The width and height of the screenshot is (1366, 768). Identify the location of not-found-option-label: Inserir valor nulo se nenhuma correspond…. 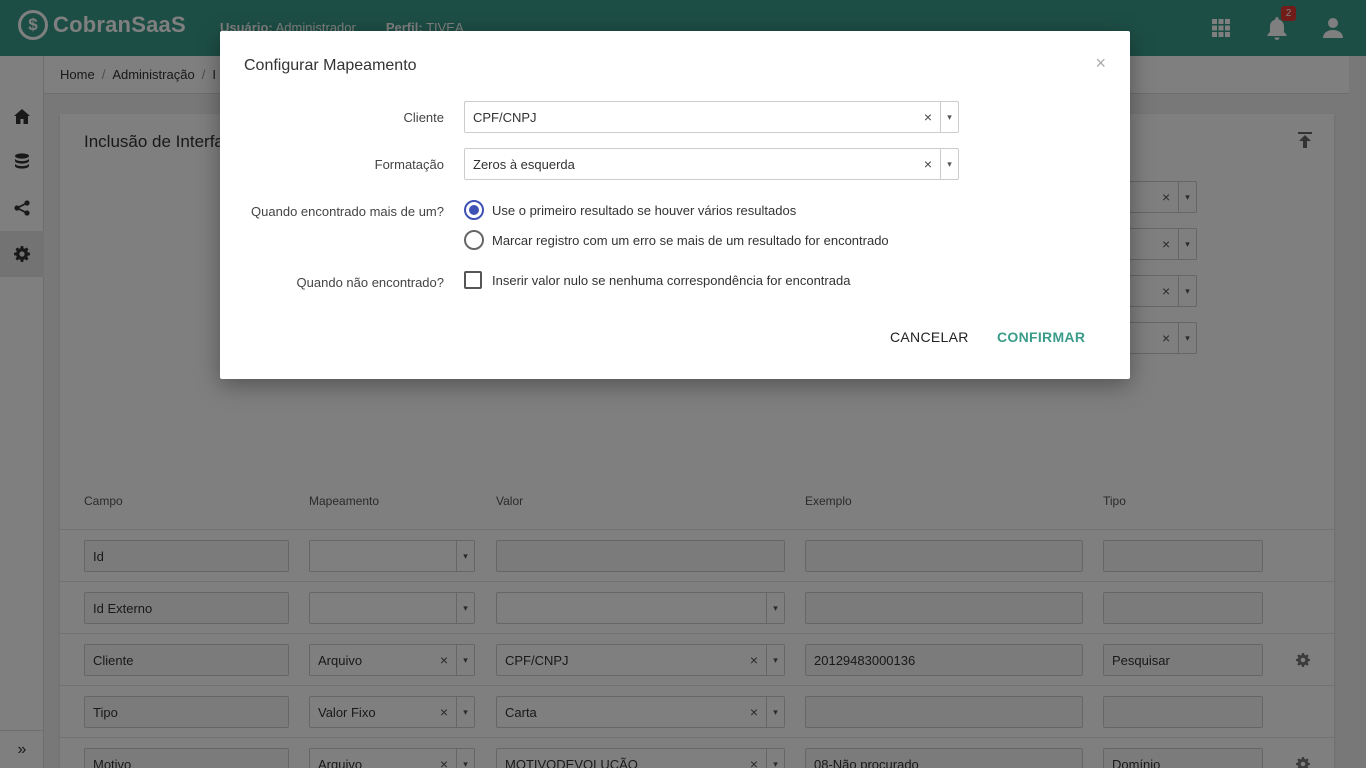
(671, 280).